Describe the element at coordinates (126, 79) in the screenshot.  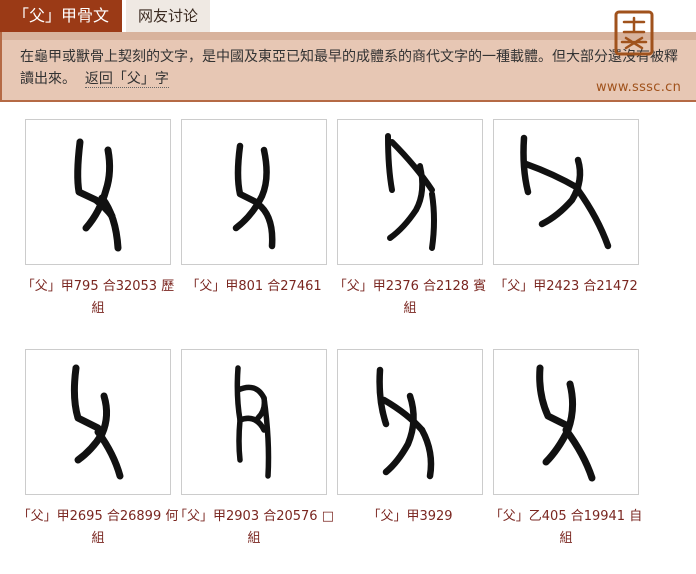
I see `back-link: 返回「父」字` at that location.